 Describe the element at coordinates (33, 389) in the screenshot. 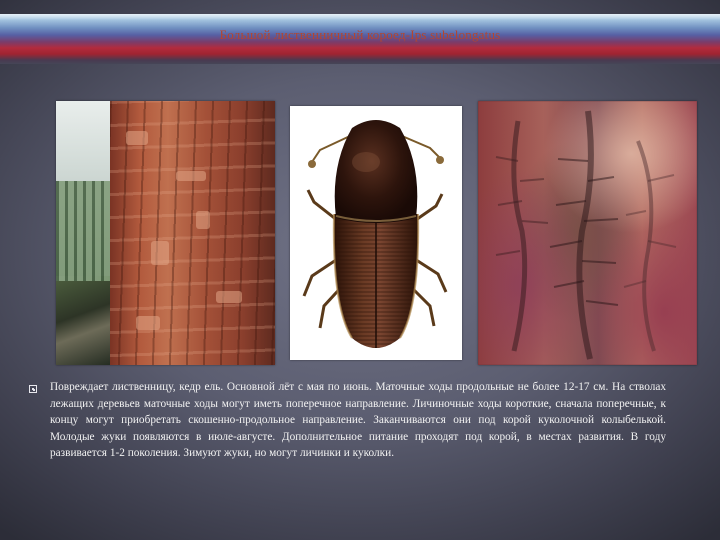

I see `square-bullet-icon` at that location.